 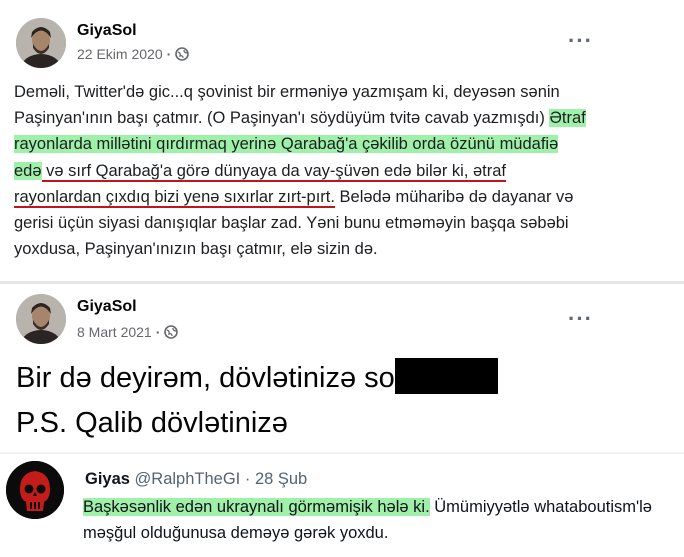 I want to click on post-large-text-line1: Bir də deyirəm, dövlətinizə so, so click(x=257, y=376).